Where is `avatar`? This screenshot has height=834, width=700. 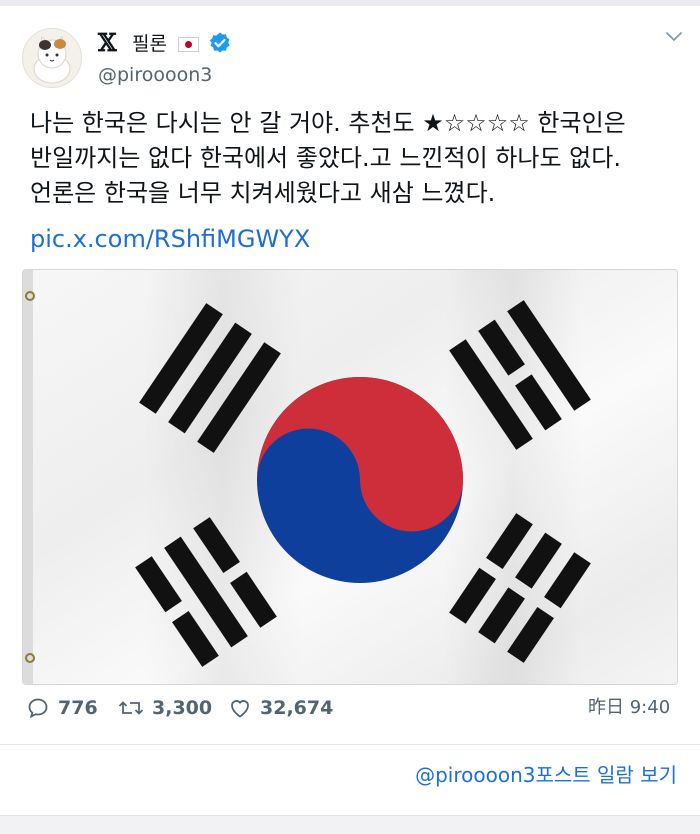 avatar is located at coordinates (52, 58).